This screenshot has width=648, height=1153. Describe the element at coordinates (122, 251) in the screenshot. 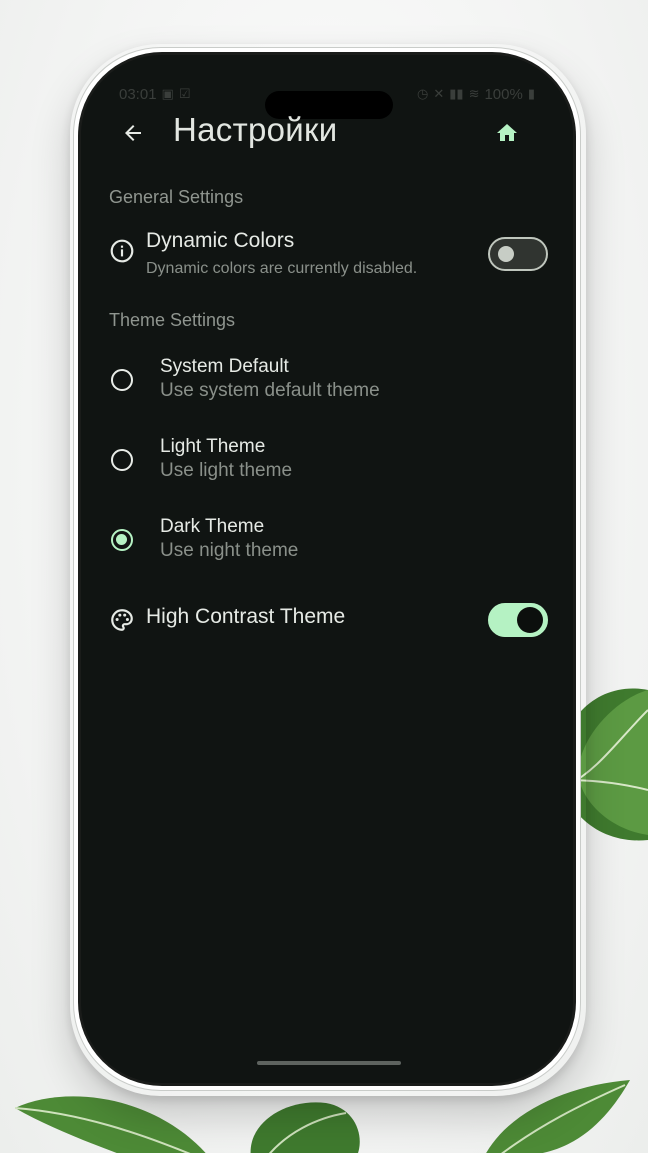

I see `info-icon` at that location.